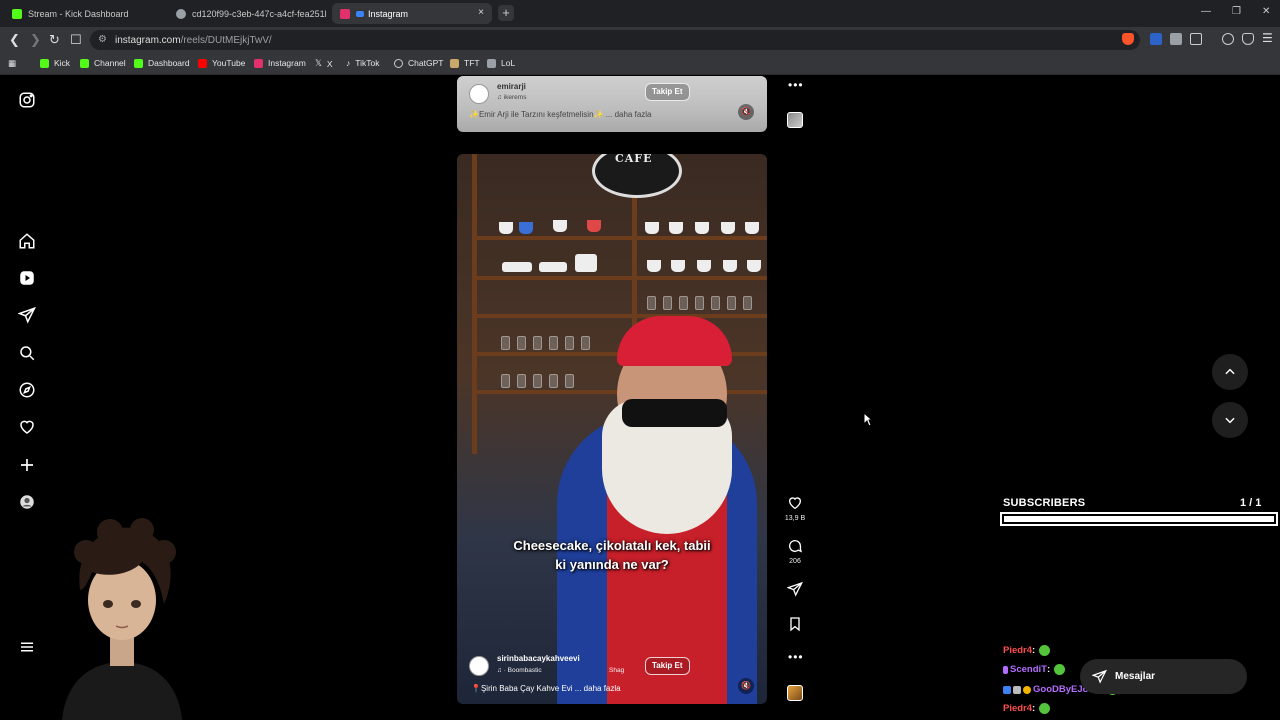 The width and height of the screenshot is (1280, 720). What do you see at coordinates (27, 502) in the screenshot?
I see `profile-avatar-icon` at bounding box center [27, 502].